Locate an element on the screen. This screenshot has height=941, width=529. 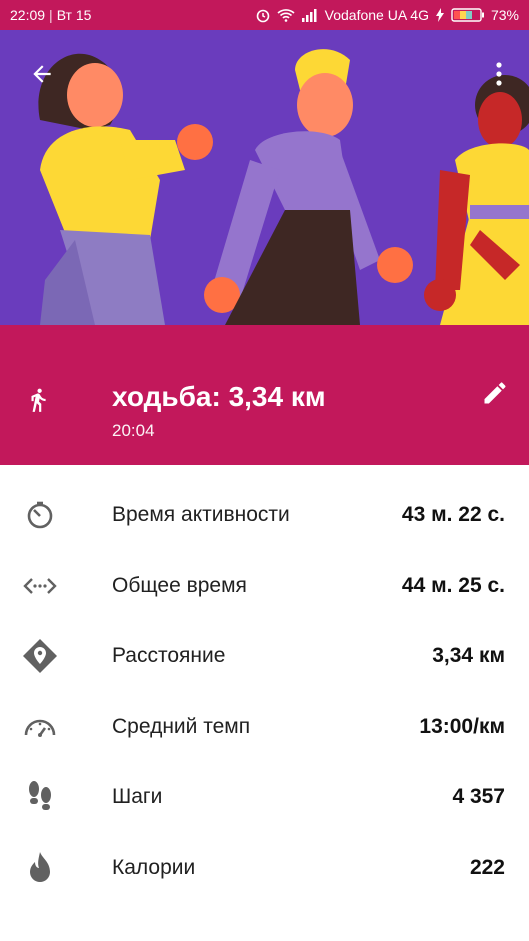
stat-value: 13:00/км is located at coordinates (462, 726).